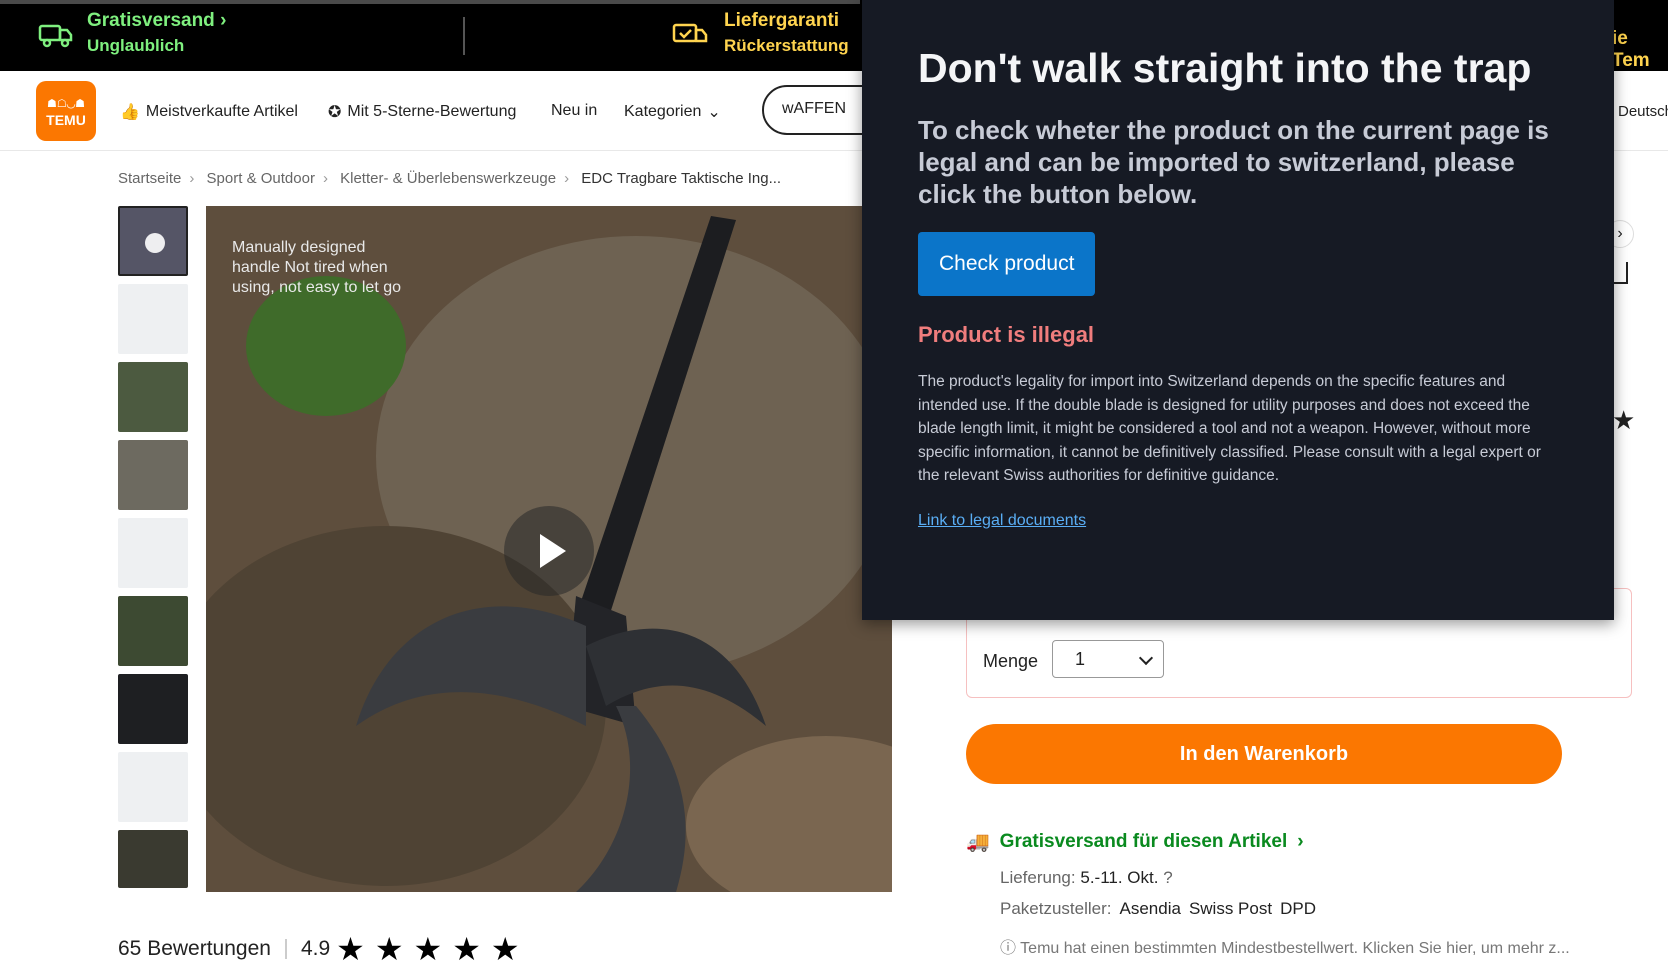 This screenshot has height=977, width=1668. What do you see at coordinates (1008, 948) in the screenshot?
I see `info-icon: ⓘ` at bounding box center [1008, 948].